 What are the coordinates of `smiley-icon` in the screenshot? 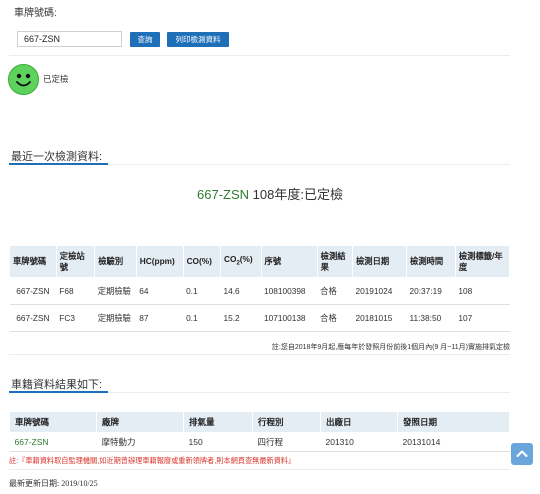 It's located at (23, 79).